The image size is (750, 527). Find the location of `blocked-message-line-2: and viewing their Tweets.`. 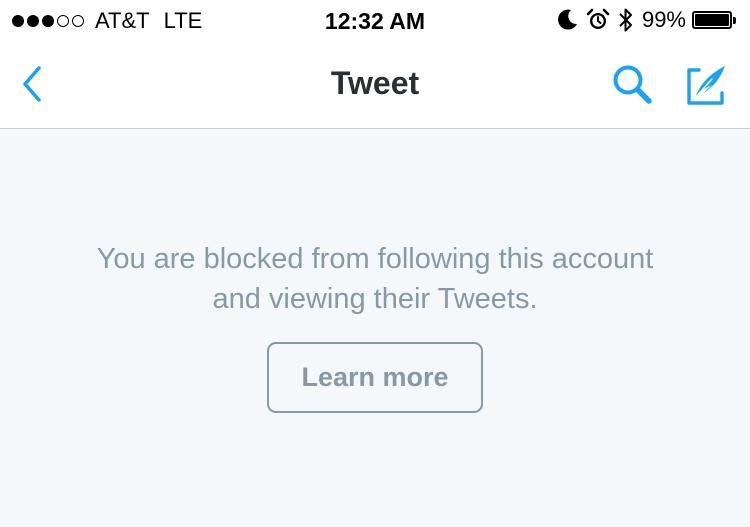

blocked-message-line-2: and viewing their Tweets. is located at coordinates (375, 299).